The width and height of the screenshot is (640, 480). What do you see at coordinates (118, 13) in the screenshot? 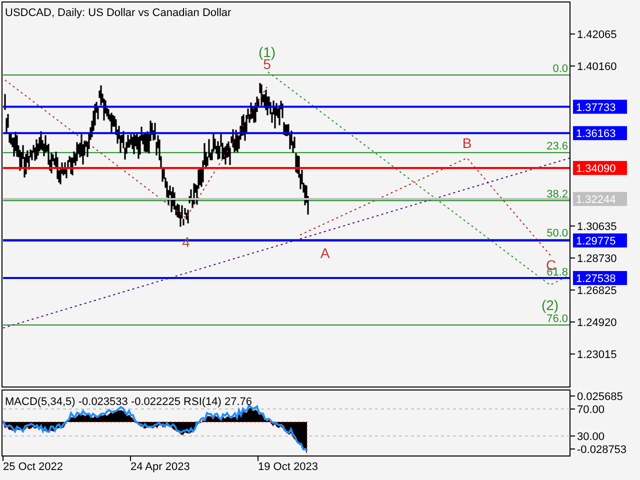
I see `chart-title: USDCAD, Daily: US Dollar vs Canadian Dollar` at bounding box center [118, 13].